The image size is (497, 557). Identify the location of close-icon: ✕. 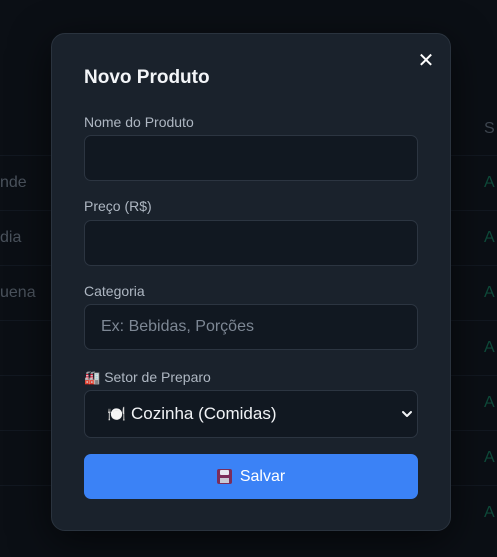
(426, 61).